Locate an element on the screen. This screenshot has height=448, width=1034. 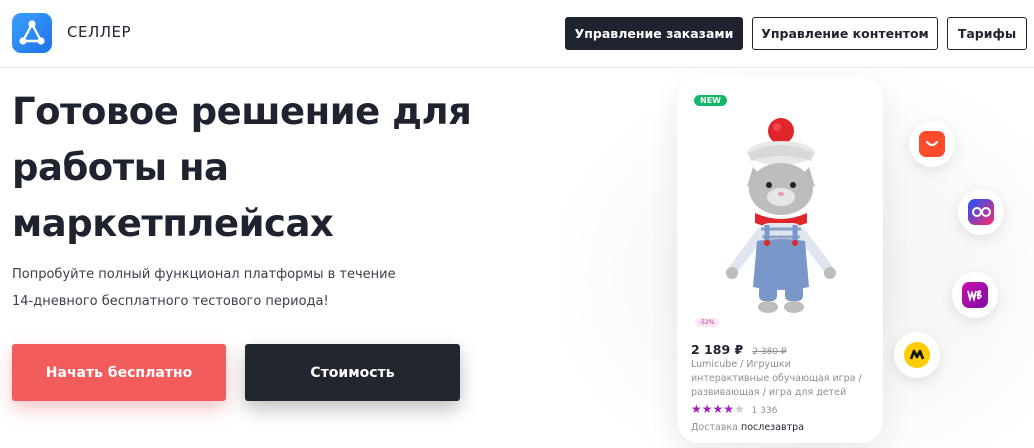
discount-badge: -52% is located at coordinates (707, 322).